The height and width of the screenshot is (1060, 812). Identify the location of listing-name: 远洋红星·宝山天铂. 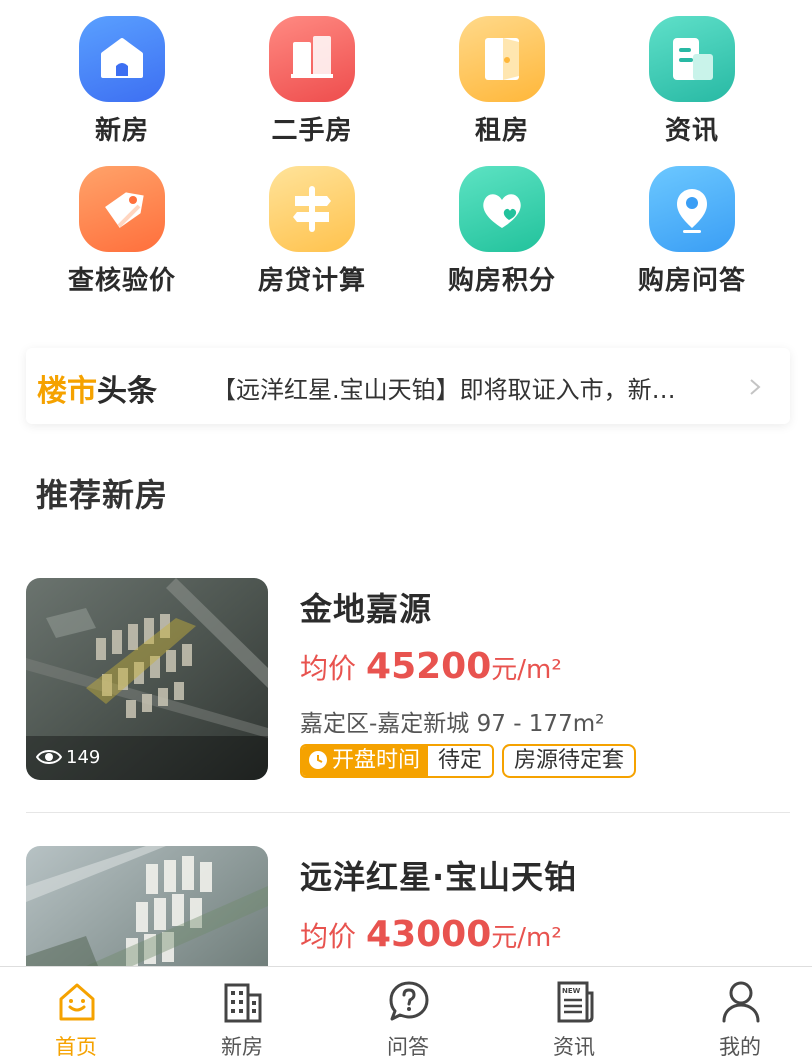
(438, 875).